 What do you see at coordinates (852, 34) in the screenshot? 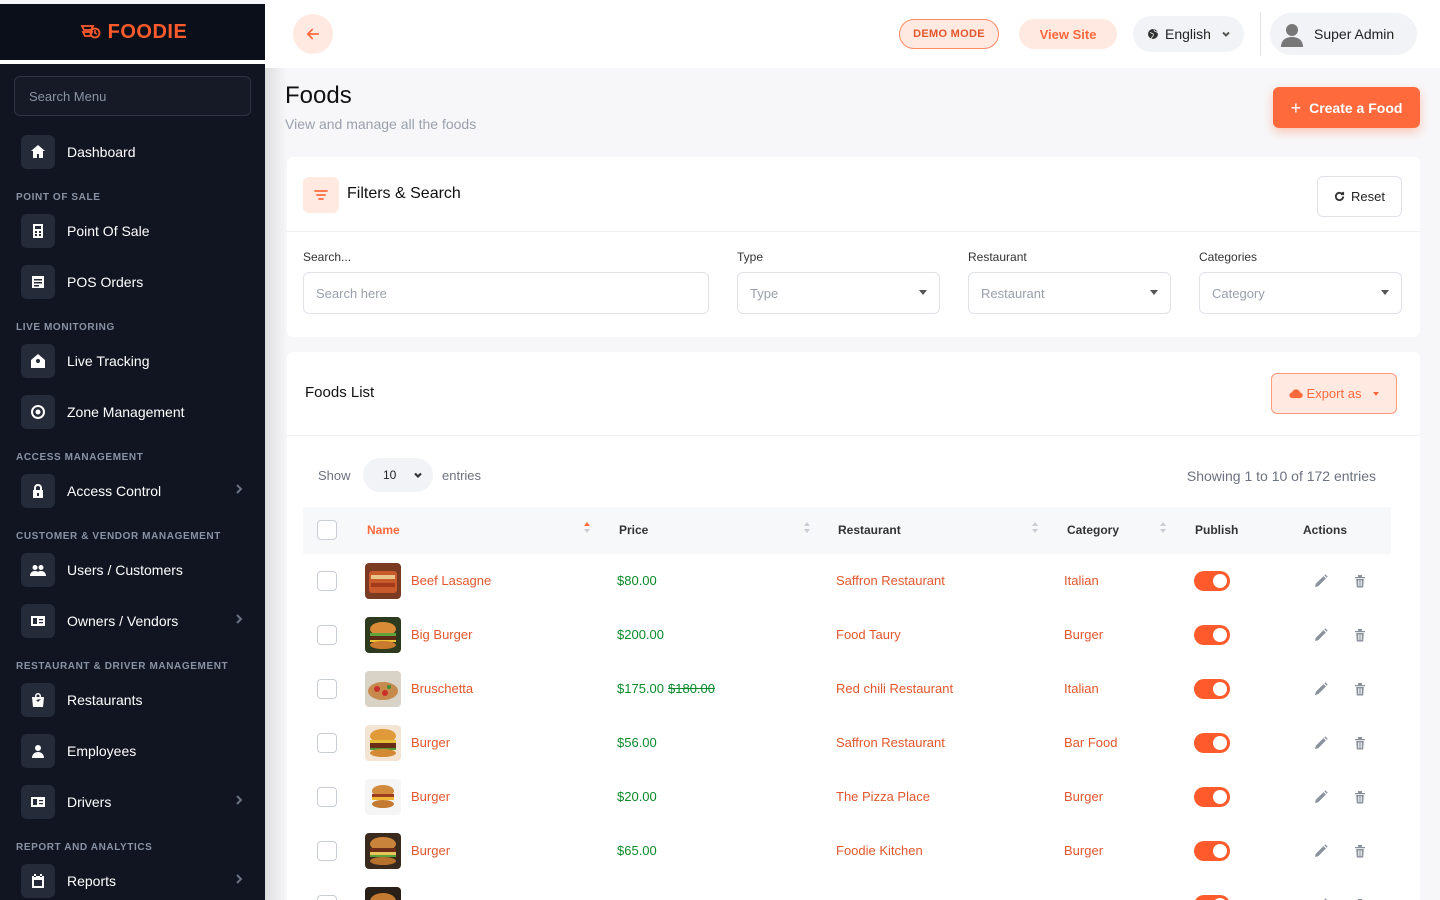
I see `top-bar: DEMO MODE View Site English Super Admin` at bounding box center [852, 34].